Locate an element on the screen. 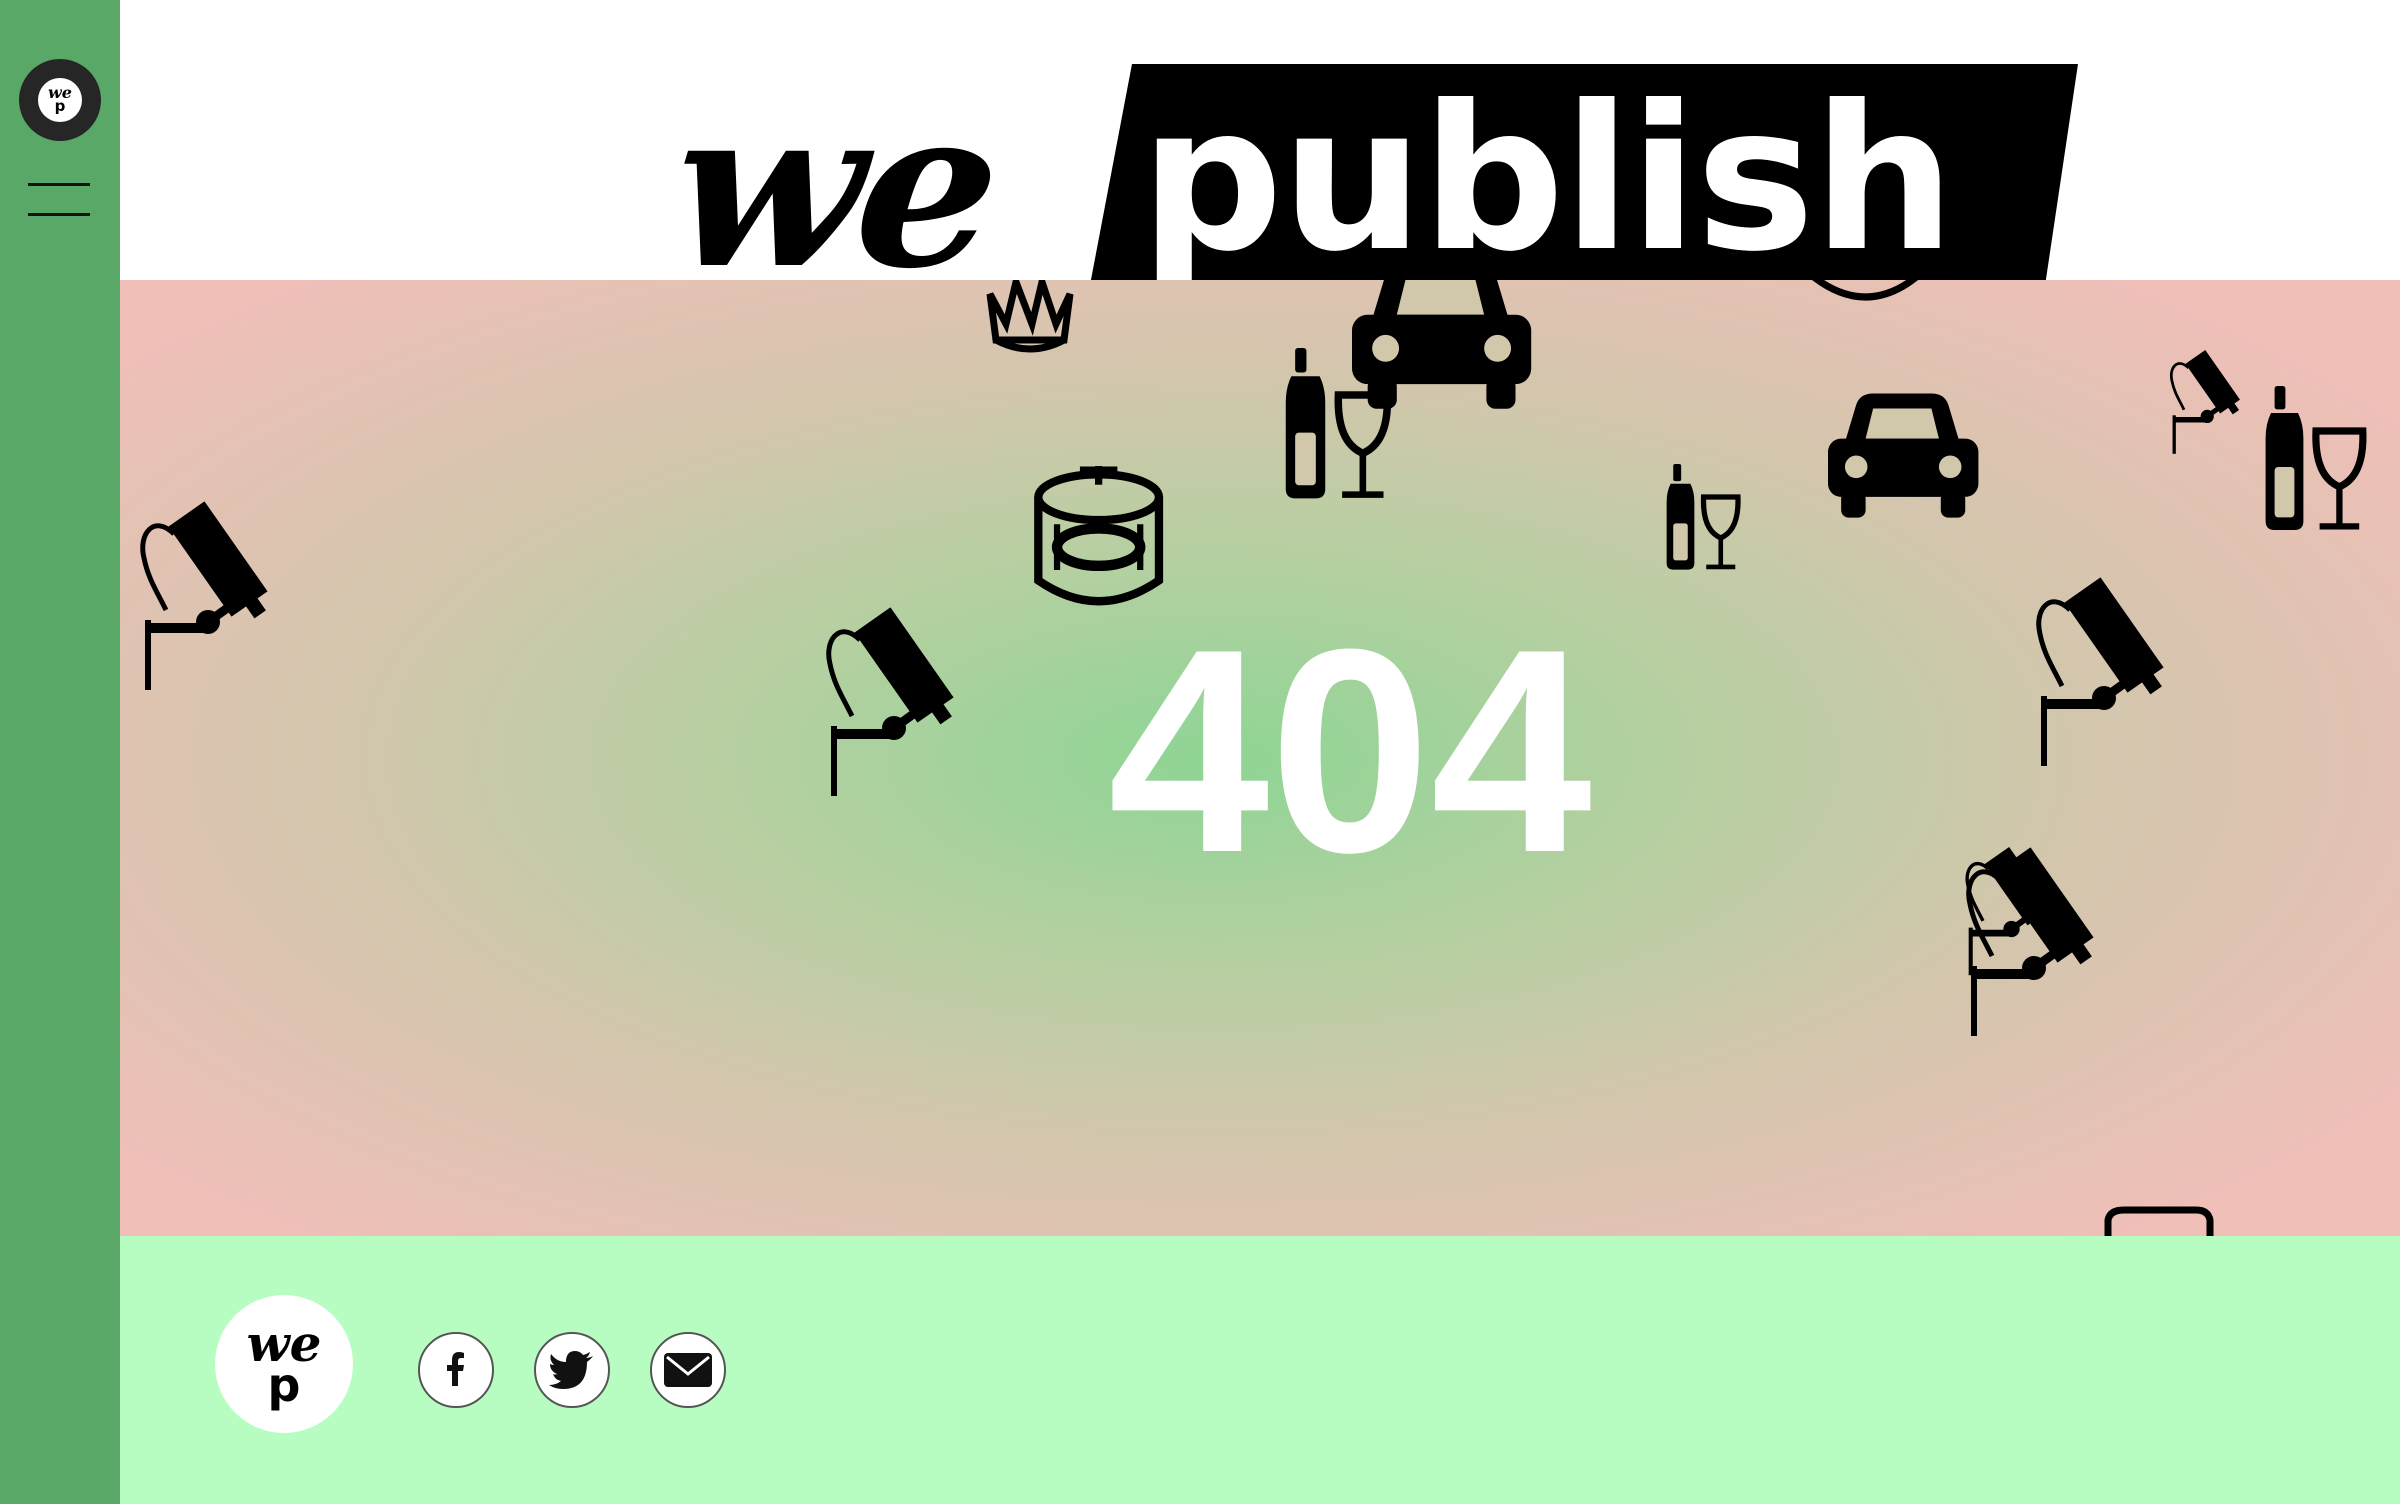 The width and height of the screenshot is (2400, 1504). wordmark-publish: publish is located at coordinates (1547, 180).